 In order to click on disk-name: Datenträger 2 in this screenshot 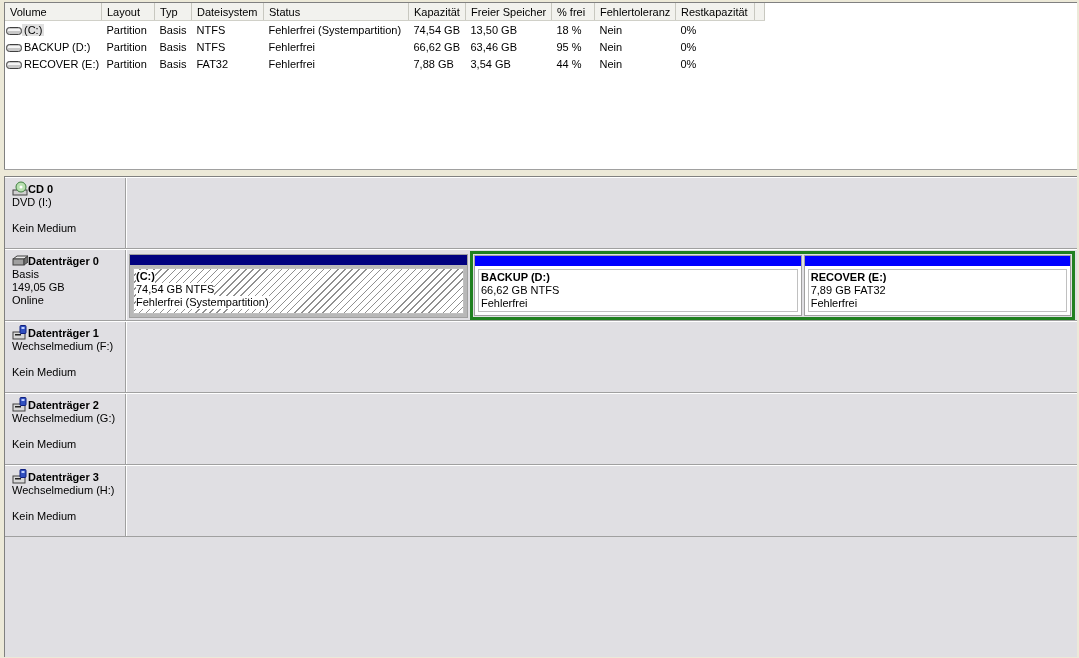, I will do `click(63, 404)`.